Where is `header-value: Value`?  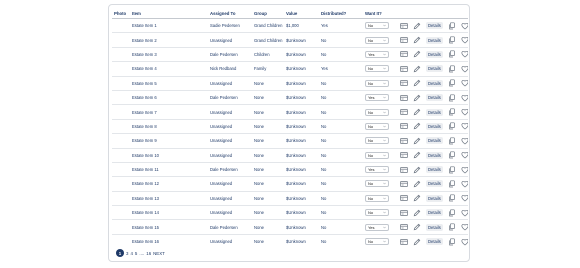 header-value: Value is located at coordinates (301, 13).